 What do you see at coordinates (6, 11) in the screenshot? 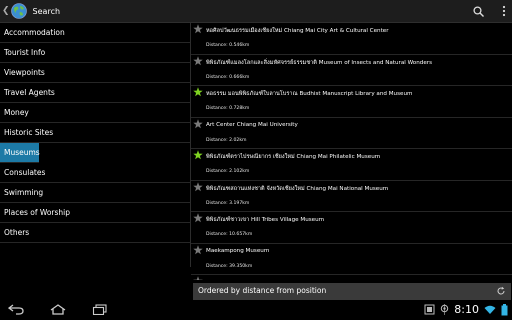
I see `back-chevron-icon: ❮` at bounding box center [6, 11].